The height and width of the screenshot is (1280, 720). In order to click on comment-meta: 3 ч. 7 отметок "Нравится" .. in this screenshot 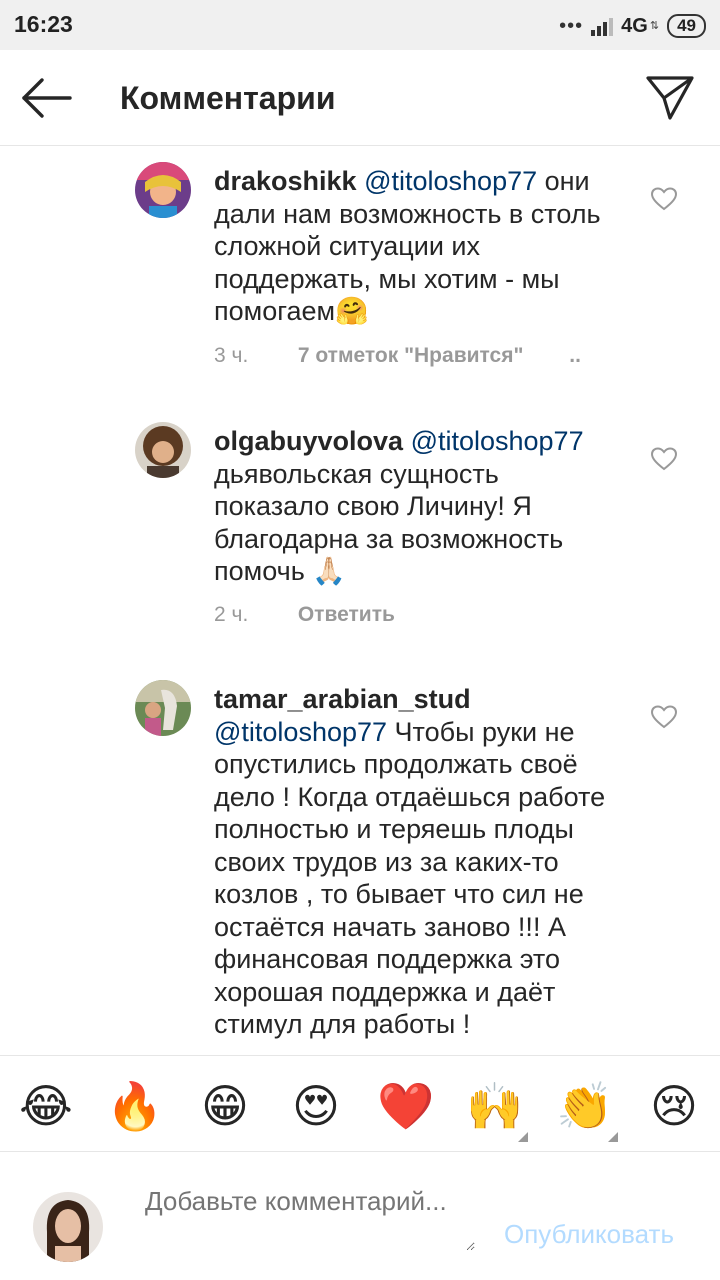, I will do `click(397, 356)`.